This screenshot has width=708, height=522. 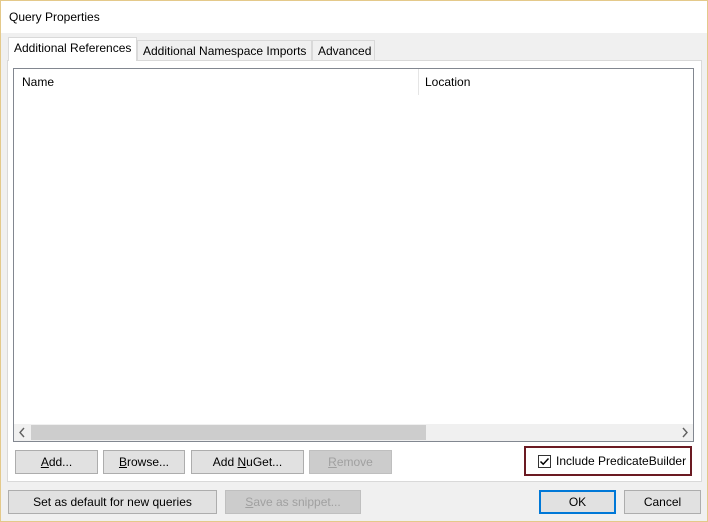 What do you see at coordinates (332, 462) in the screenshot?
I see `button-label-mnemonic: R` at bounding box center [332, 462].